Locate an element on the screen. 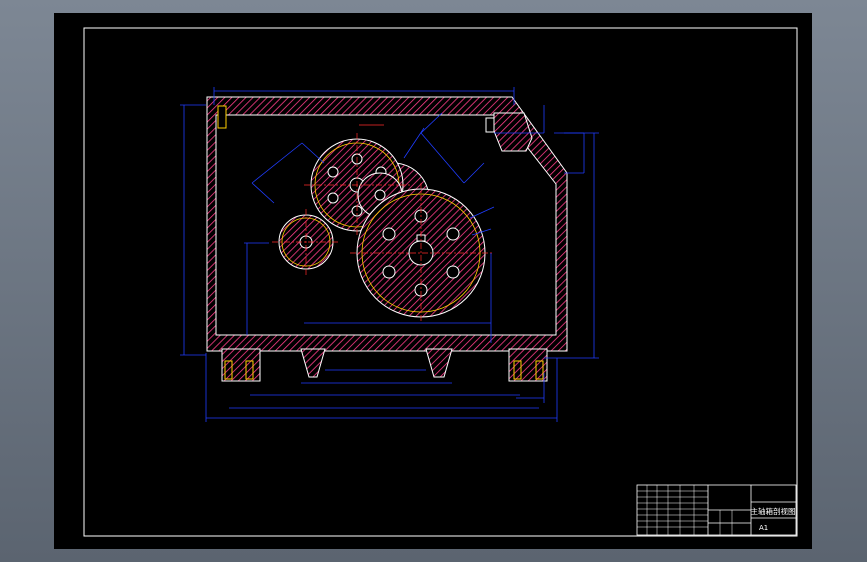 The image size is (867, 562). oil-plug is located at coordinates (222, 117).